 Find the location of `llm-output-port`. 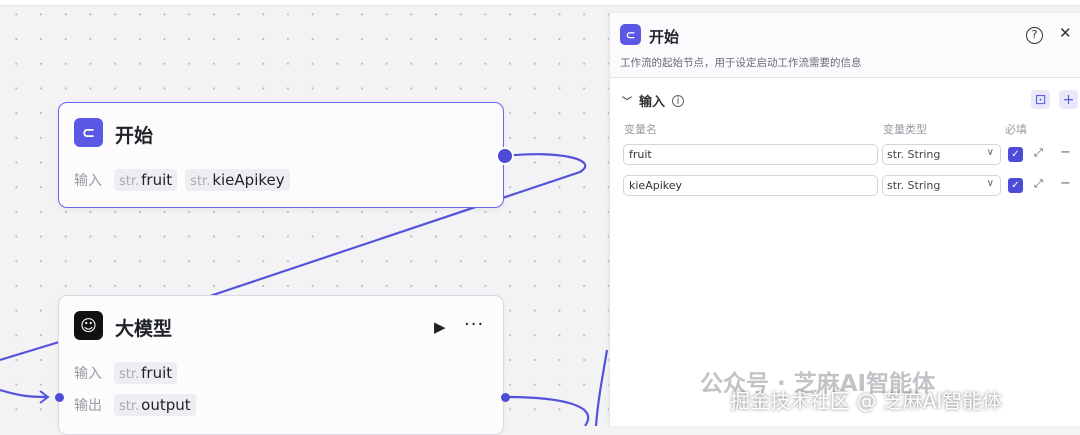

llm-output-port is located at coordinates (505, 397).